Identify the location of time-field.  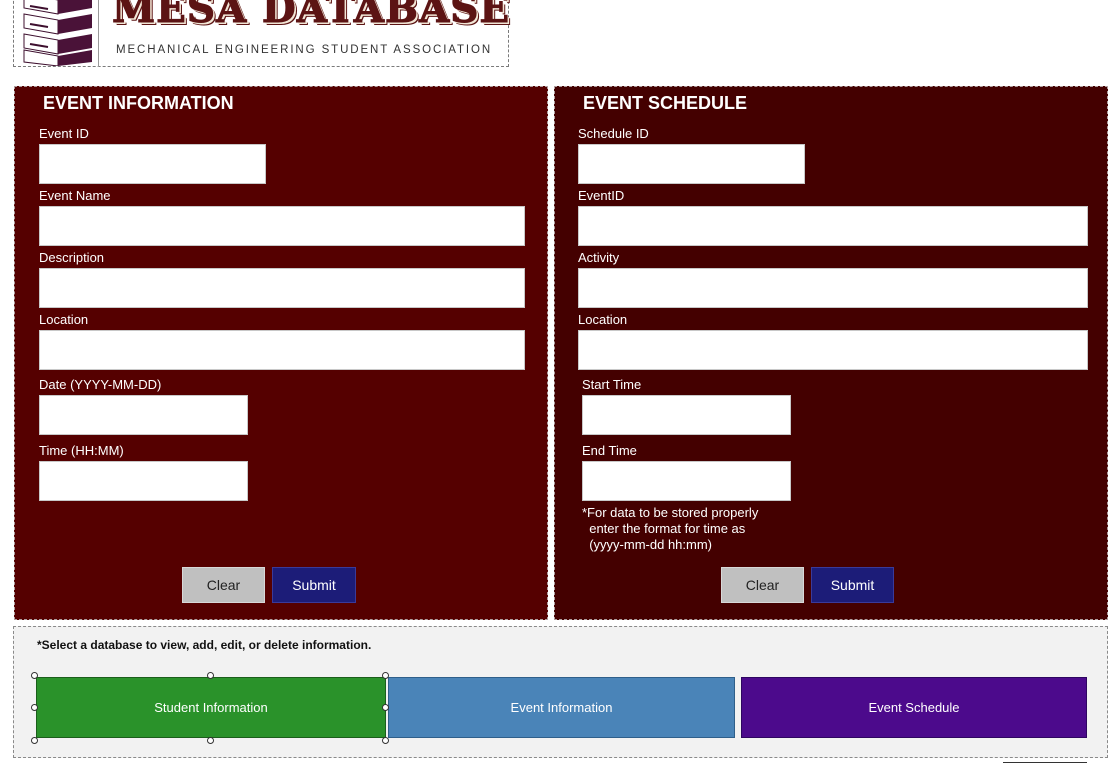
(143, 481).